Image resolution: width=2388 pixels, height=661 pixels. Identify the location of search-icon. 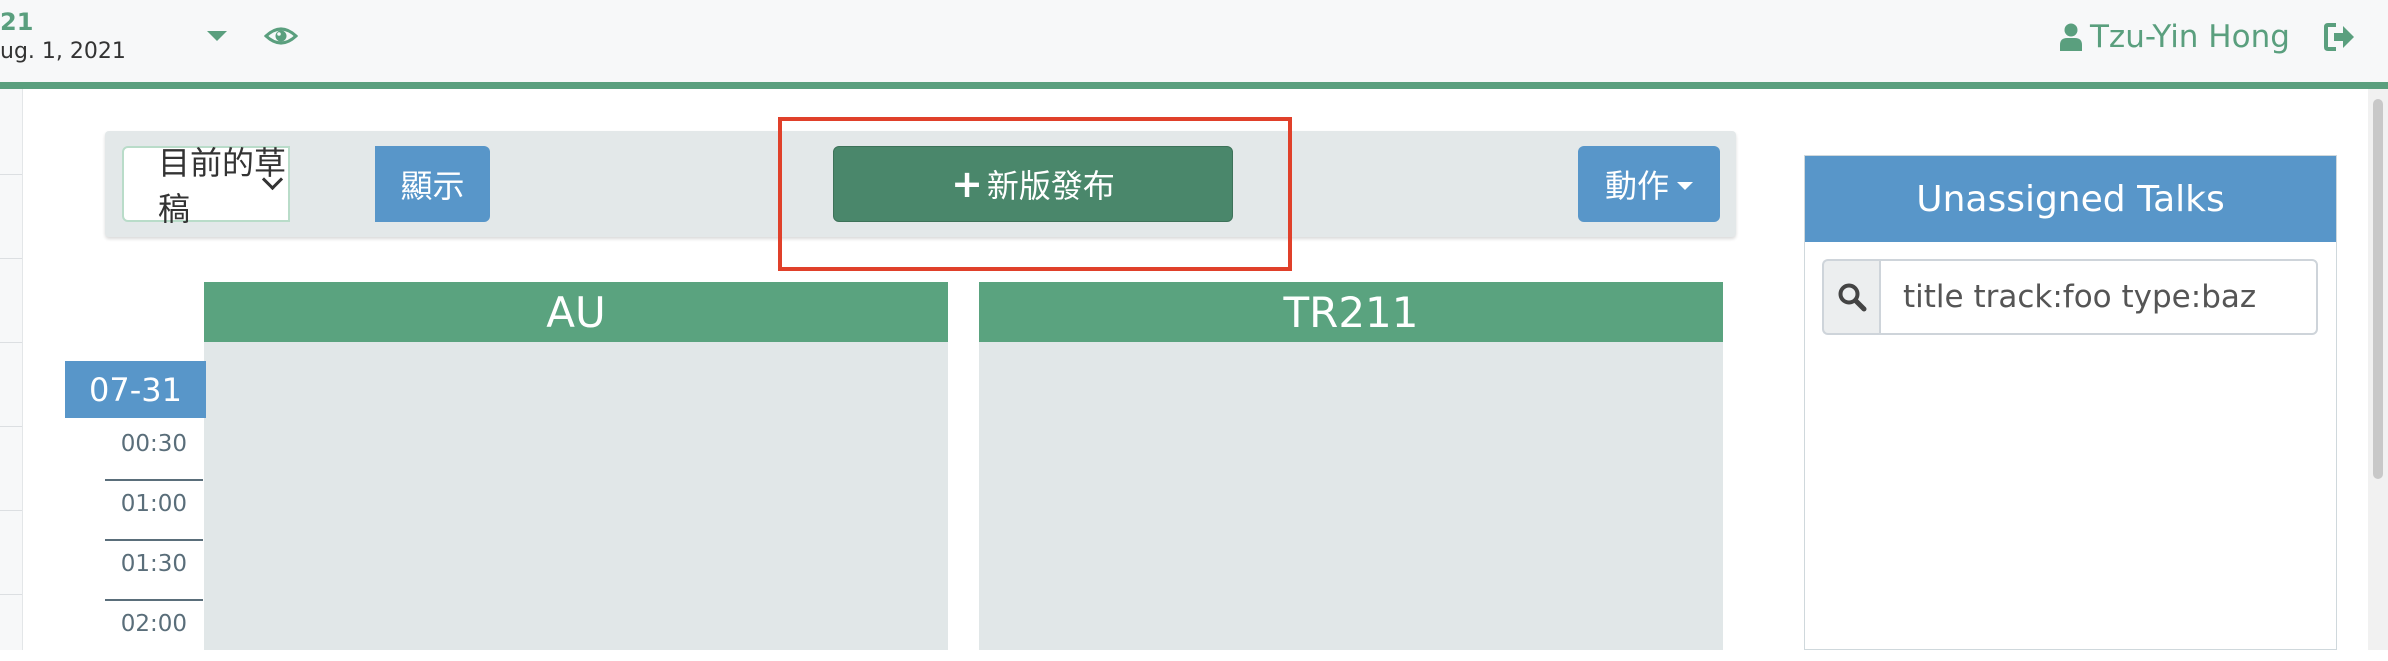
(1852, 297).